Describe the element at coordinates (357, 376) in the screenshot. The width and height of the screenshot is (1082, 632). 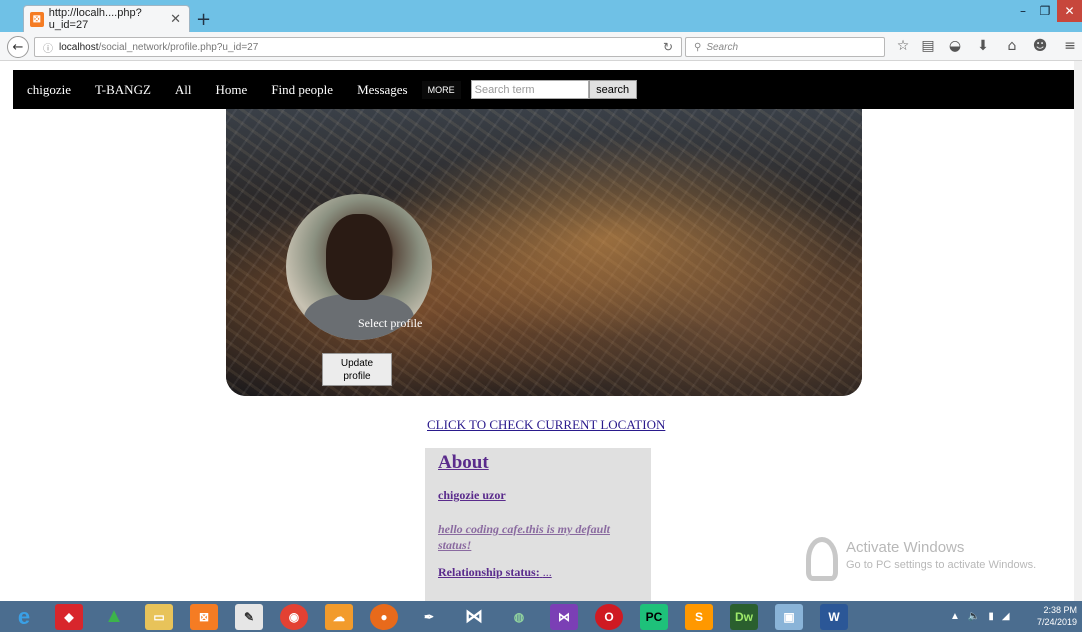
I see `update-label-2: profile` at that location.